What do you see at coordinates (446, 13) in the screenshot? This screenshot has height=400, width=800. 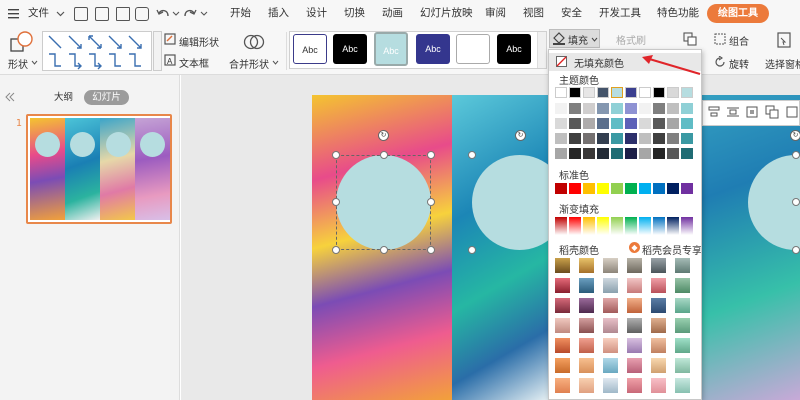 I see `tab-slideshow: 幻灯片放映` at bounding box center [446, 13].